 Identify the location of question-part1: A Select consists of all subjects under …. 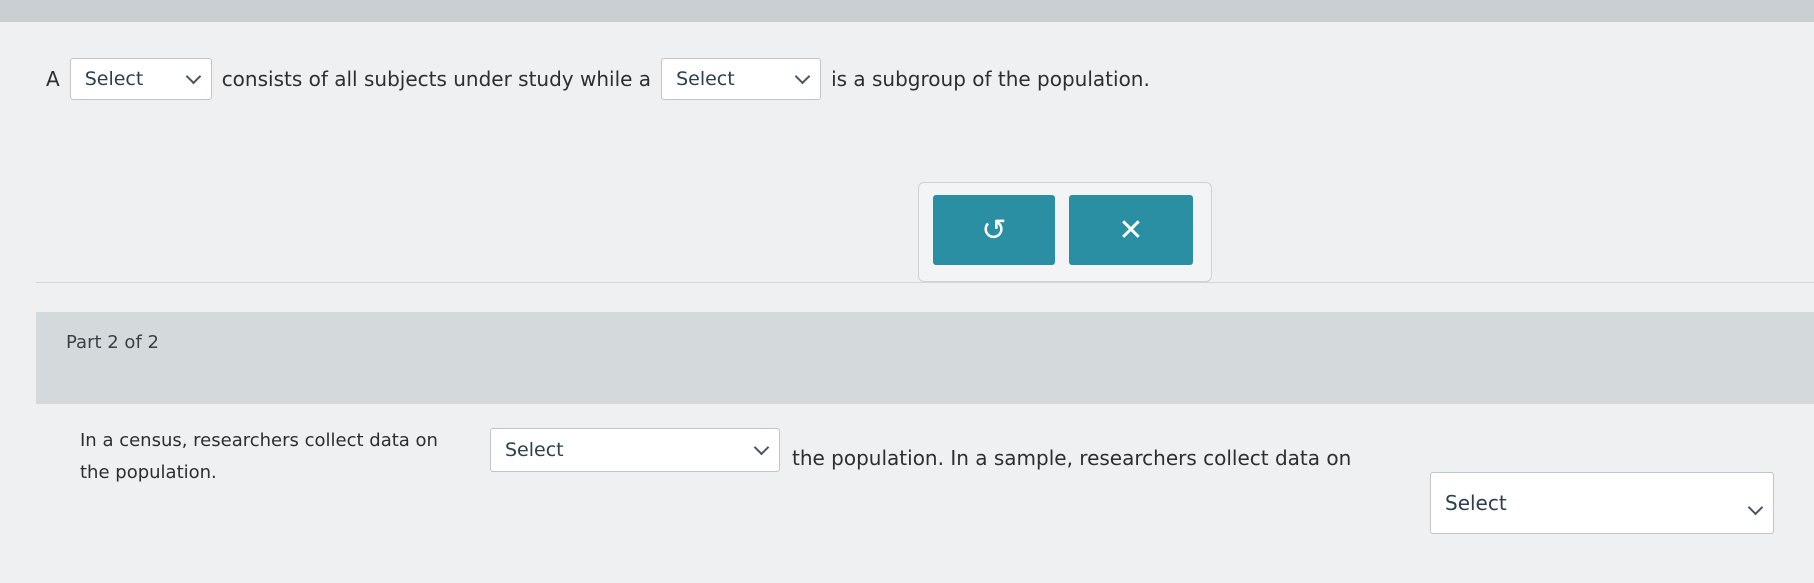
(603, 79).